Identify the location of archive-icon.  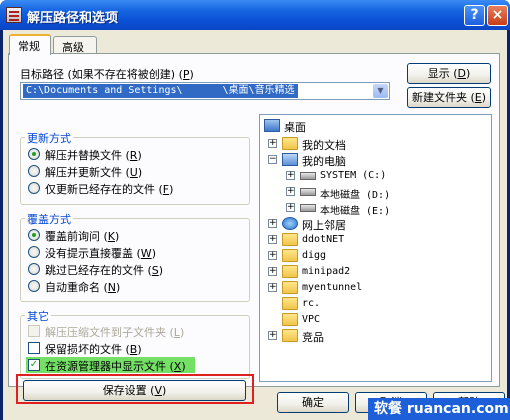
(14, 15).